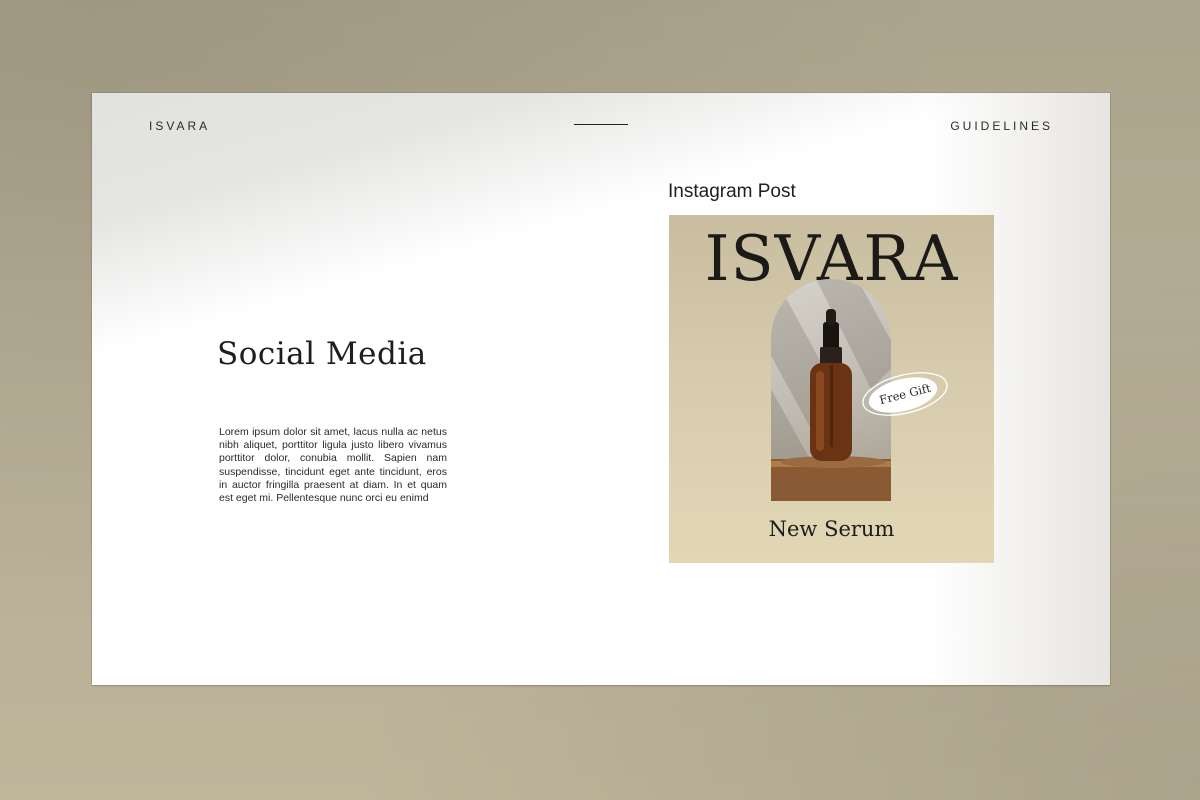 This screenshot has height=800, width=1200. Describe the element at coordinates (831, 529) in the screenshot. I see `product-name: New Serum` at that location.